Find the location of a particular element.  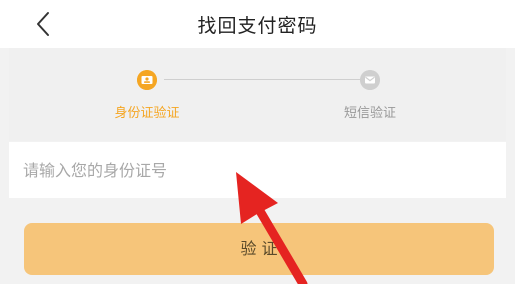

message-icon is located at coordinates (370, 80).